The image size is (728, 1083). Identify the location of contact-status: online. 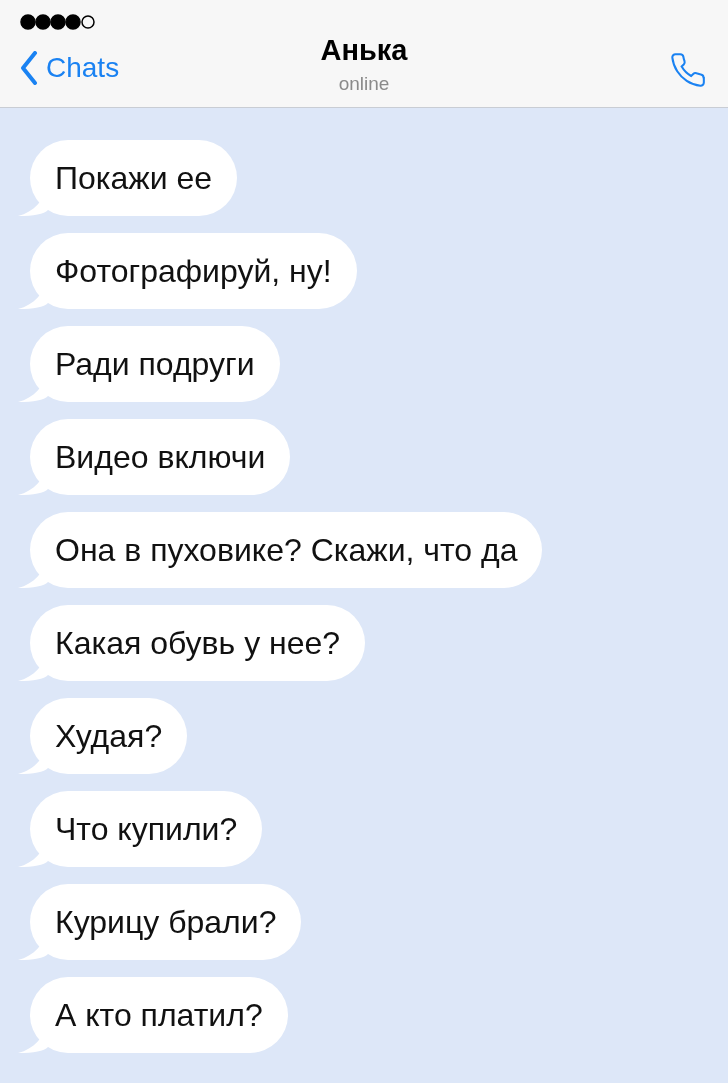
(364, 84).